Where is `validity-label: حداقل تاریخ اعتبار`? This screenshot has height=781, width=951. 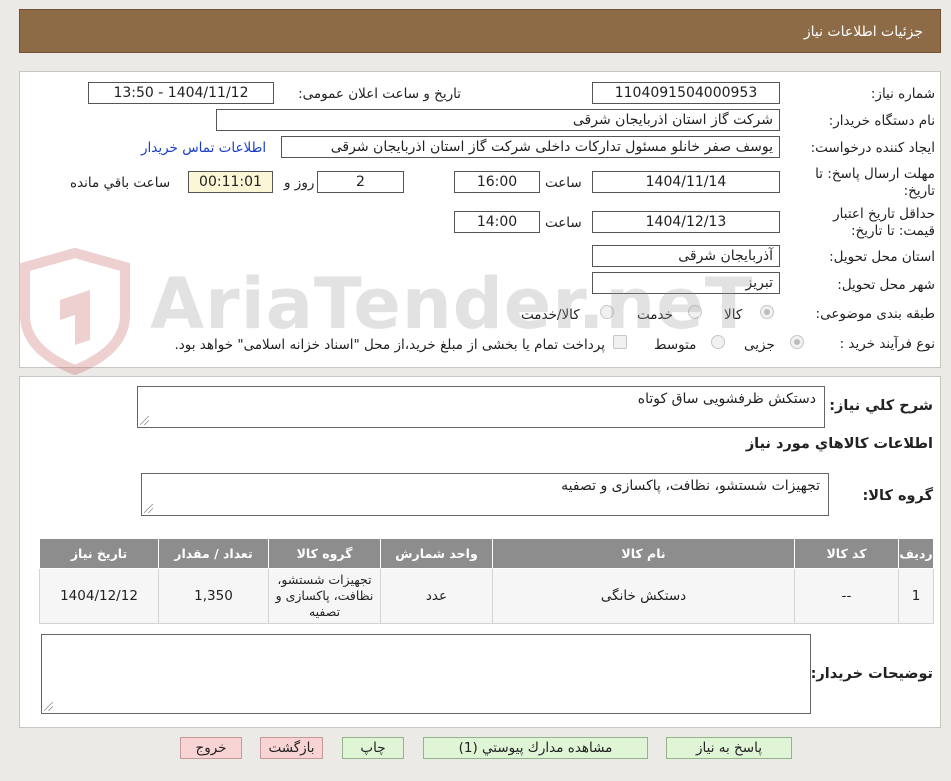
validity-label: حداقل تاریخ اعتبار is located at coordinates (884, 214).